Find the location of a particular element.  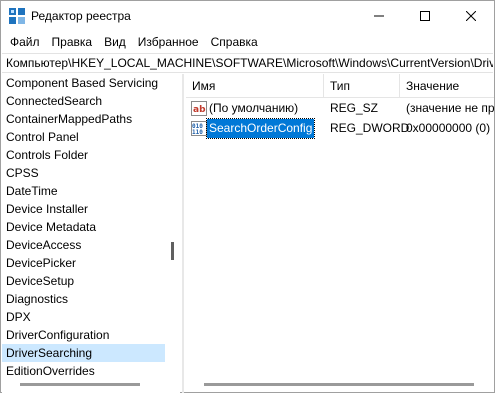

tree-item: Diagnostics is located at coordinates (91, 299).